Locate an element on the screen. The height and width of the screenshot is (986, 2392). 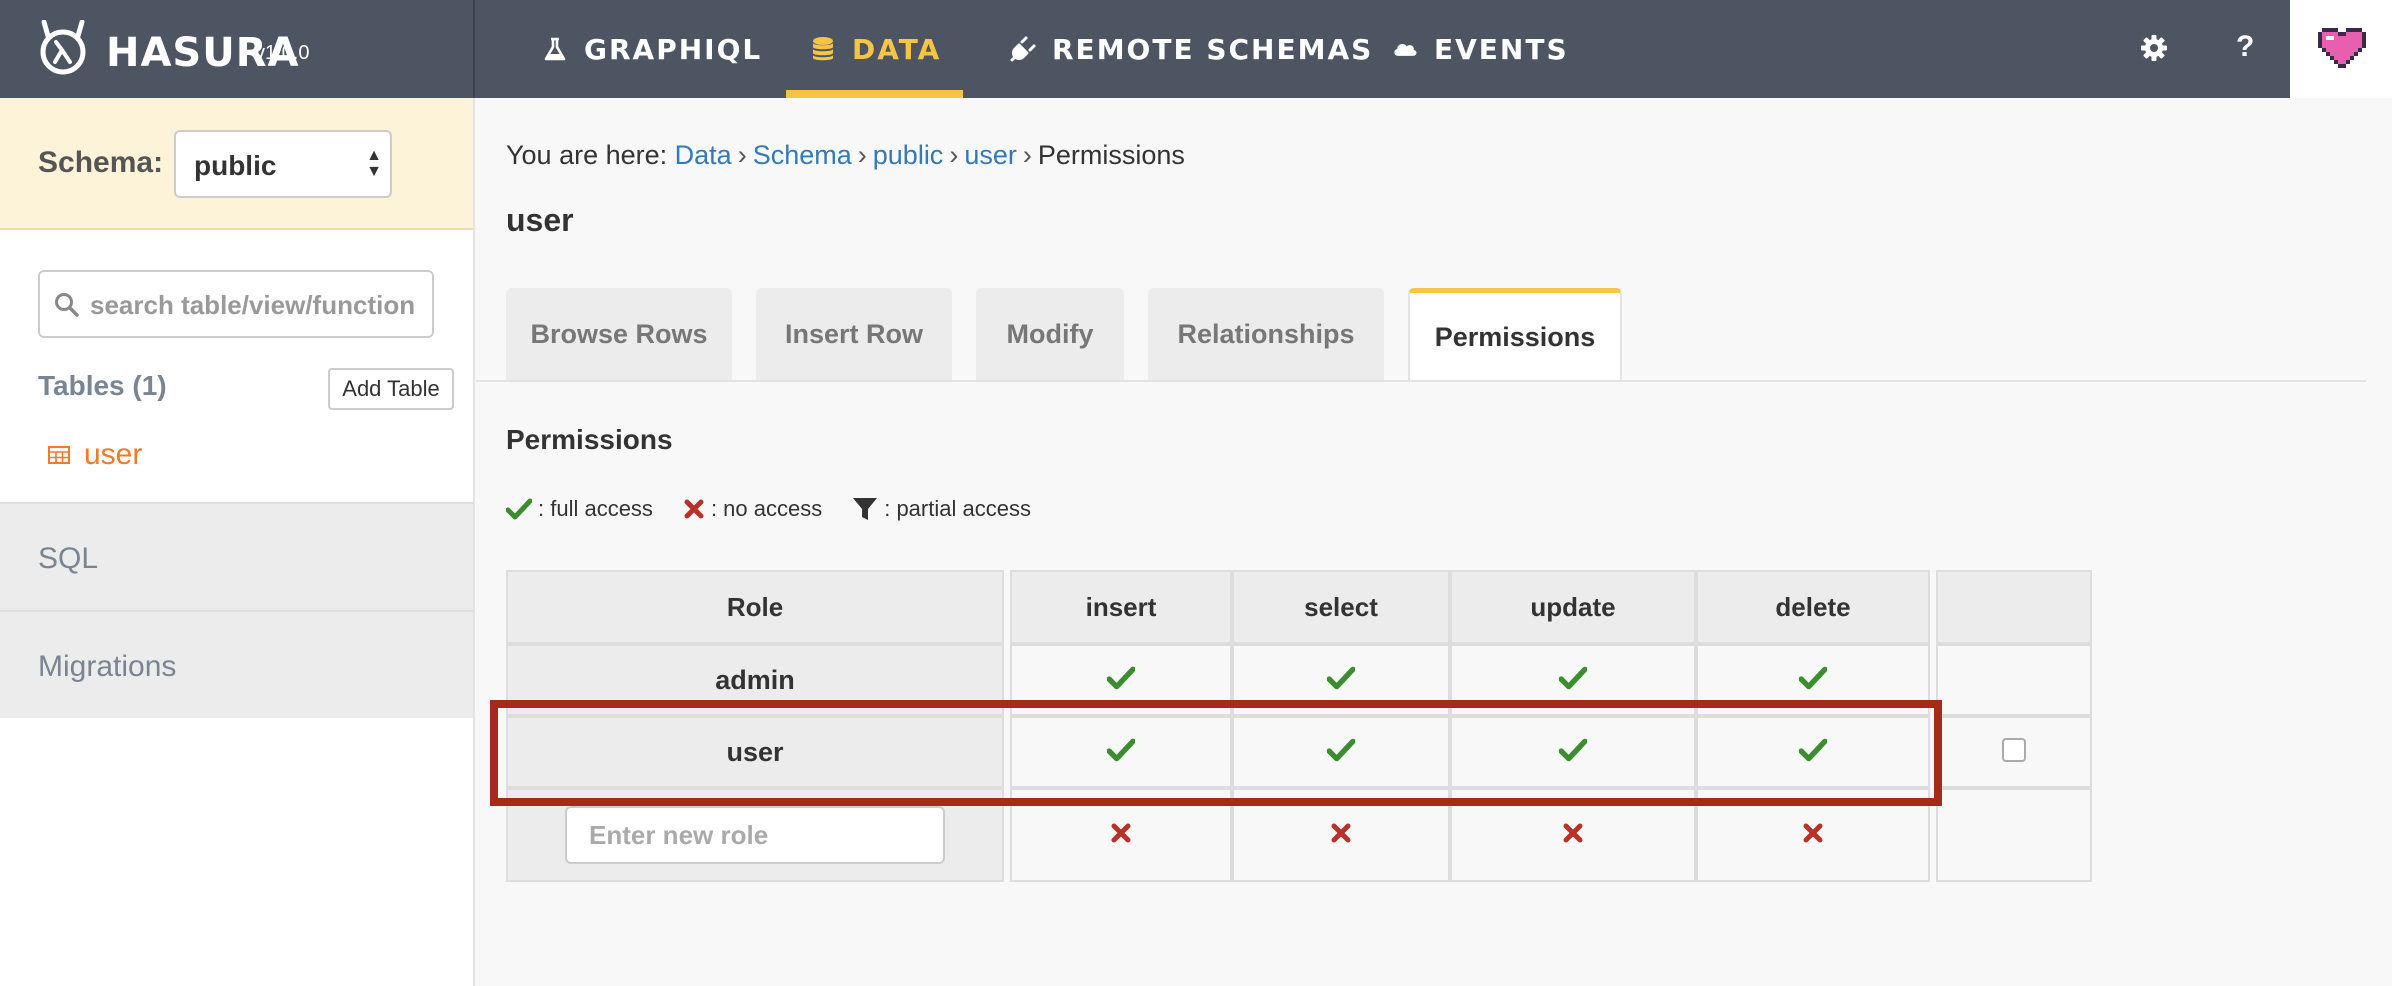
nav-data: DATA is located at coordinates (874, 49).